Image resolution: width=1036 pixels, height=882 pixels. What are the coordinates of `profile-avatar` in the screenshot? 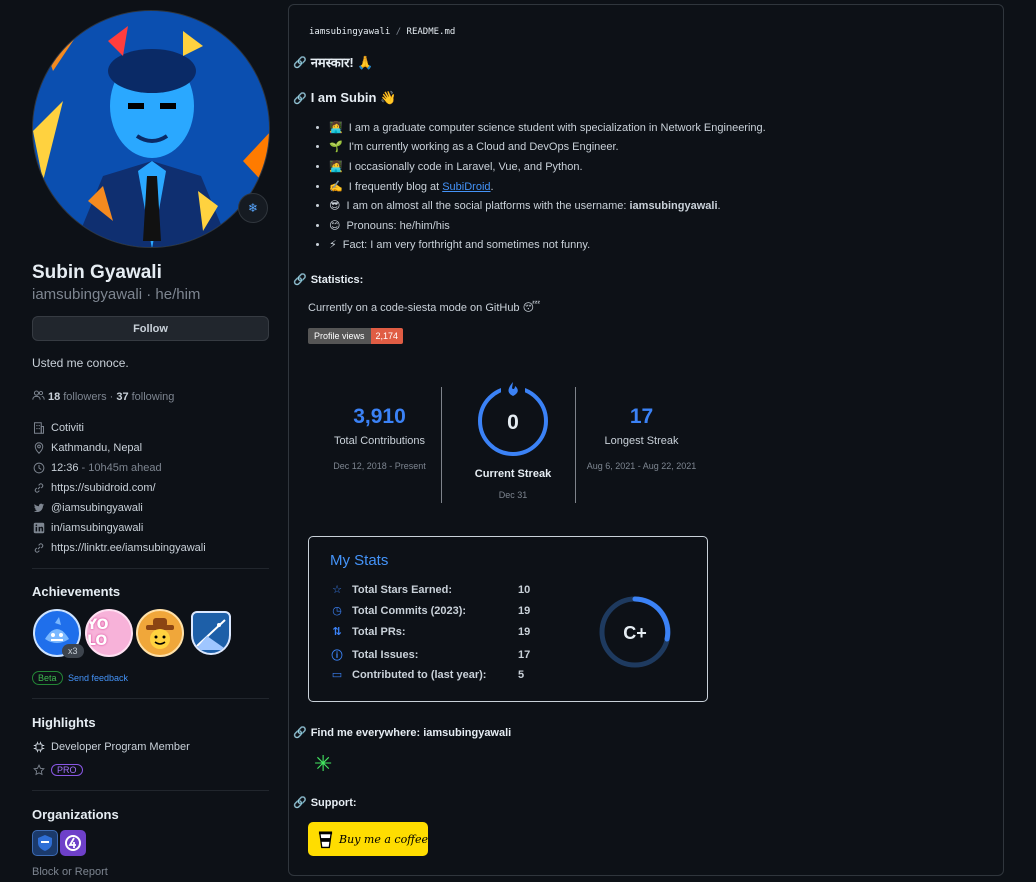 It's located at (151, 129).